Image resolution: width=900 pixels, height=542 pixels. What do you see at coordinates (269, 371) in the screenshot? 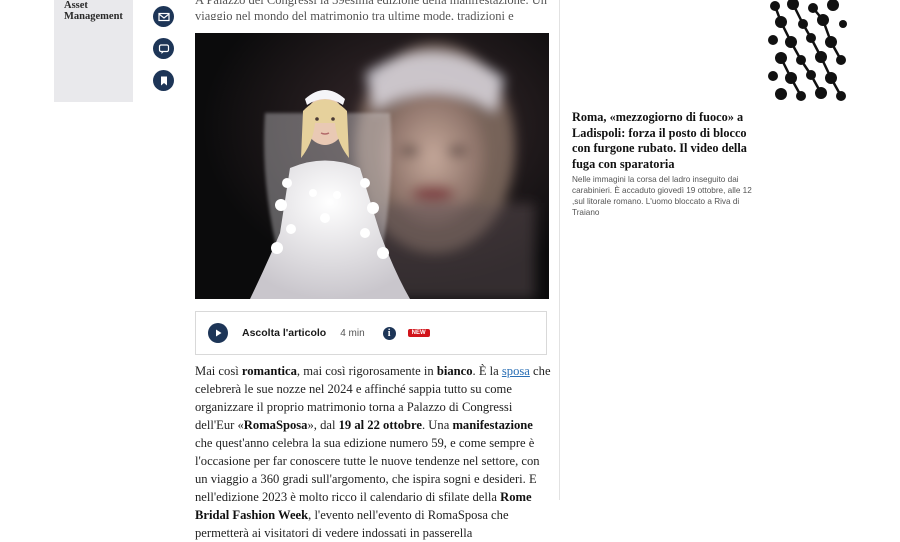
I see `body-bold: romantica` at bounding box center [269, 371].